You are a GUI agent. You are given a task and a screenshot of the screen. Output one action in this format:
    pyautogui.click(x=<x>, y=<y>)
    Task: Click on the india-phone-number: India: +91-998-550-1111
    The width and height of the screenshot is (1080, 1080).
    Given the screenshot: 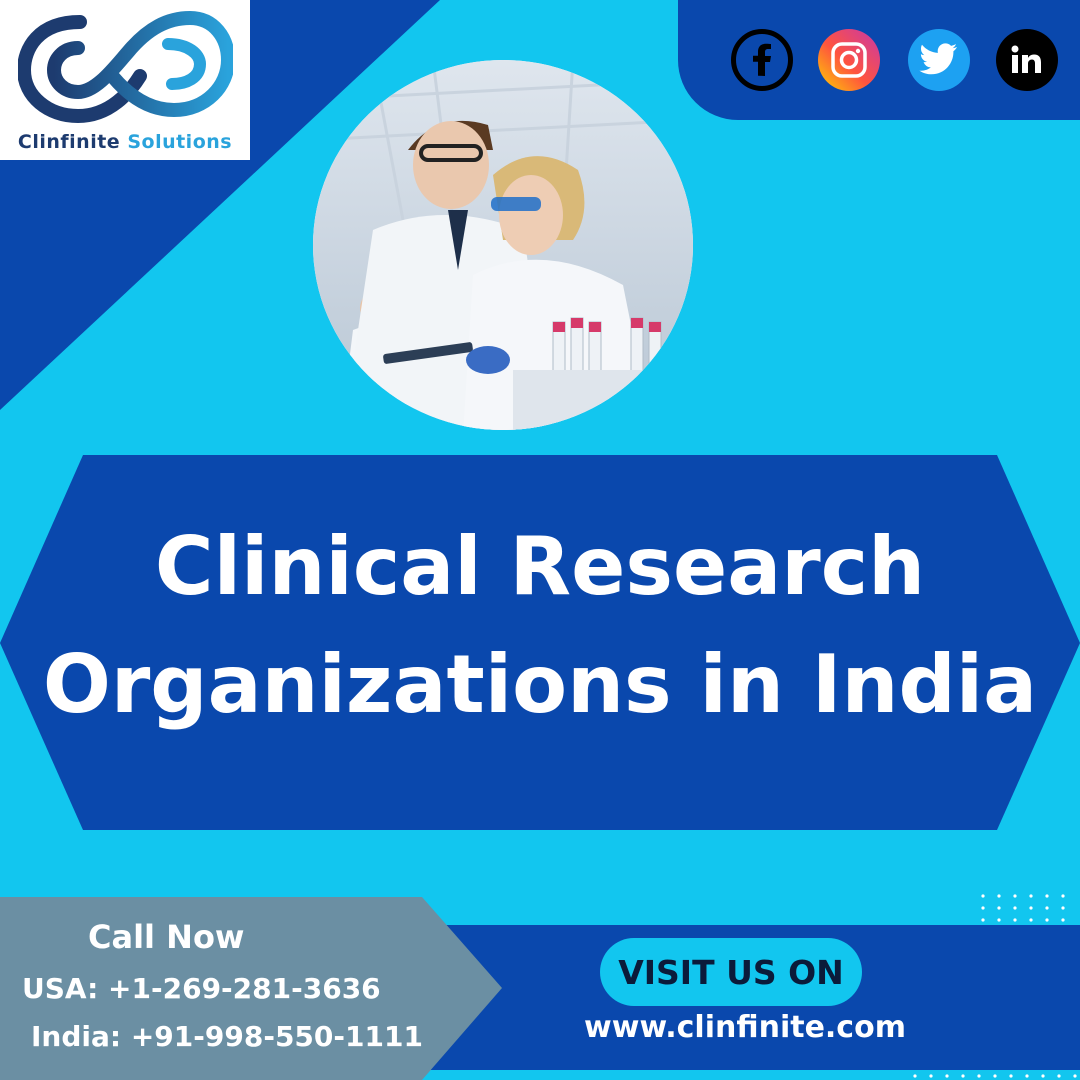 What is the action you would take?
    pyautogui.click(x=227, y=1036)
    